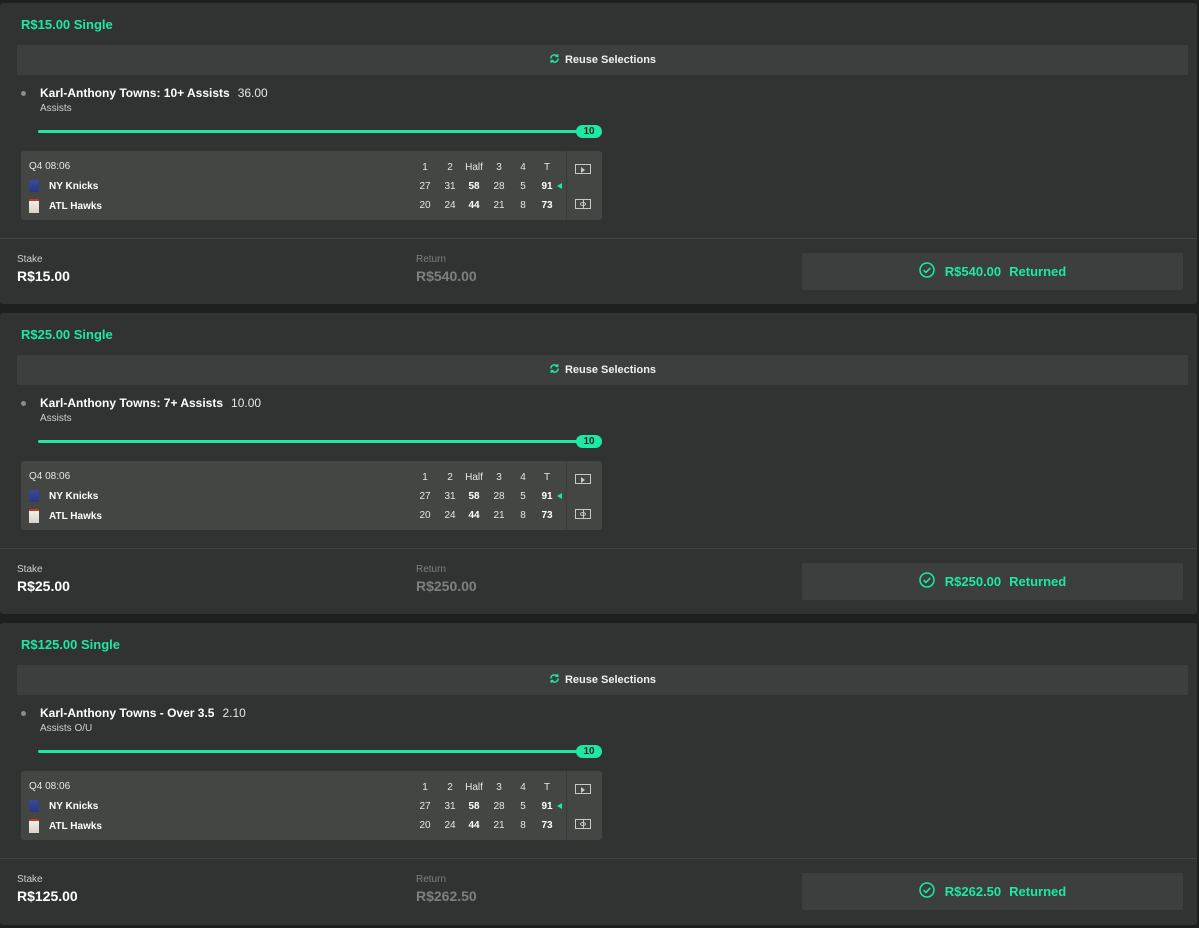 This screenshot has width=1199, height=928. I want to click on returned-status-button: R$262.50 Returned, so click(992, 891).